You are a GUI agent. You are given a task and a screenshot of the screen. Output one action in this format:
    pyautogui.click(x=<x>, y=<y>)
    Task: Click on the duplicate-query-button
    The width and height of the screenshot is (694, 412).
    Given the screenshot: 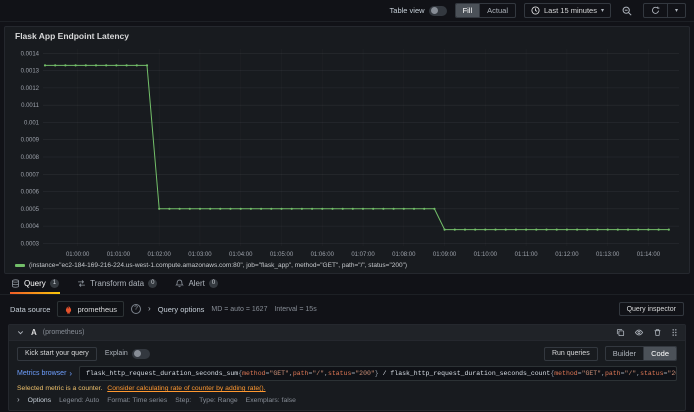 What is the action you would take?
    pyautogui.click(x=620, y=332)
    